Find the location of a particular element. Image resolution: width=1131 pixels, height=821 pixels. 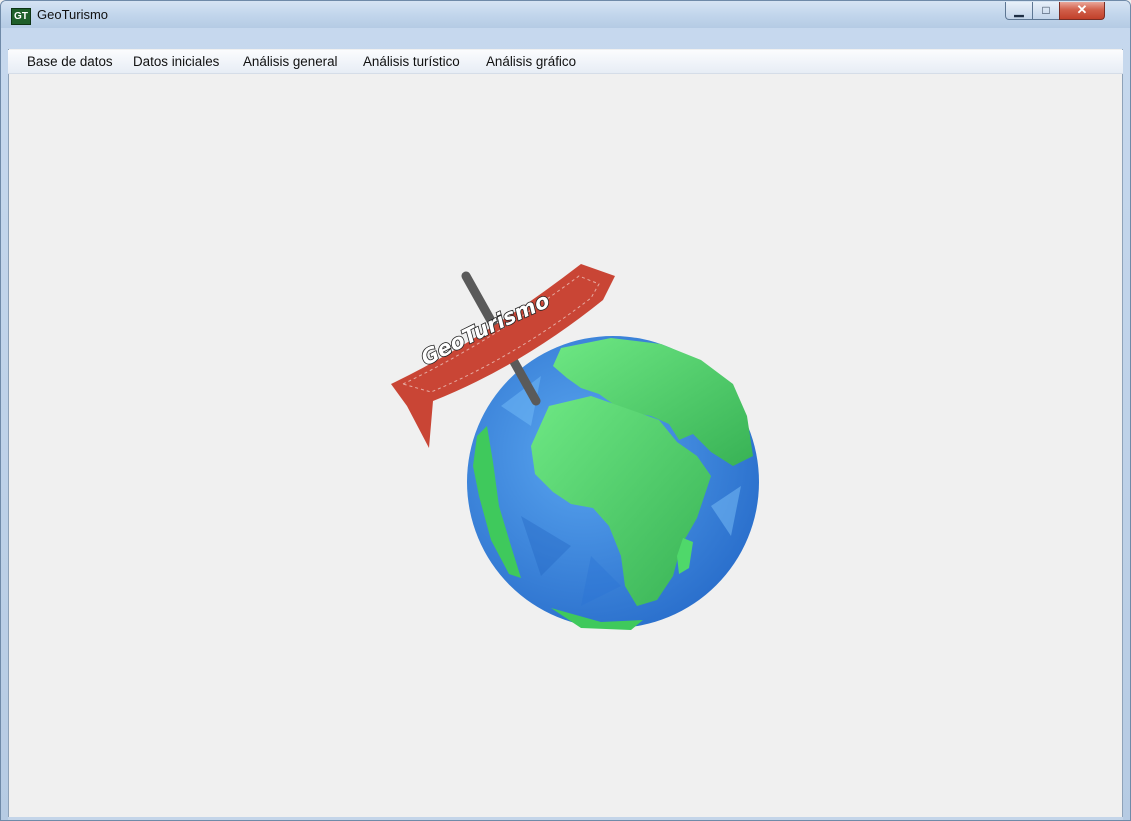

app-logo-icon: GT is located at coordinates (21, 16).